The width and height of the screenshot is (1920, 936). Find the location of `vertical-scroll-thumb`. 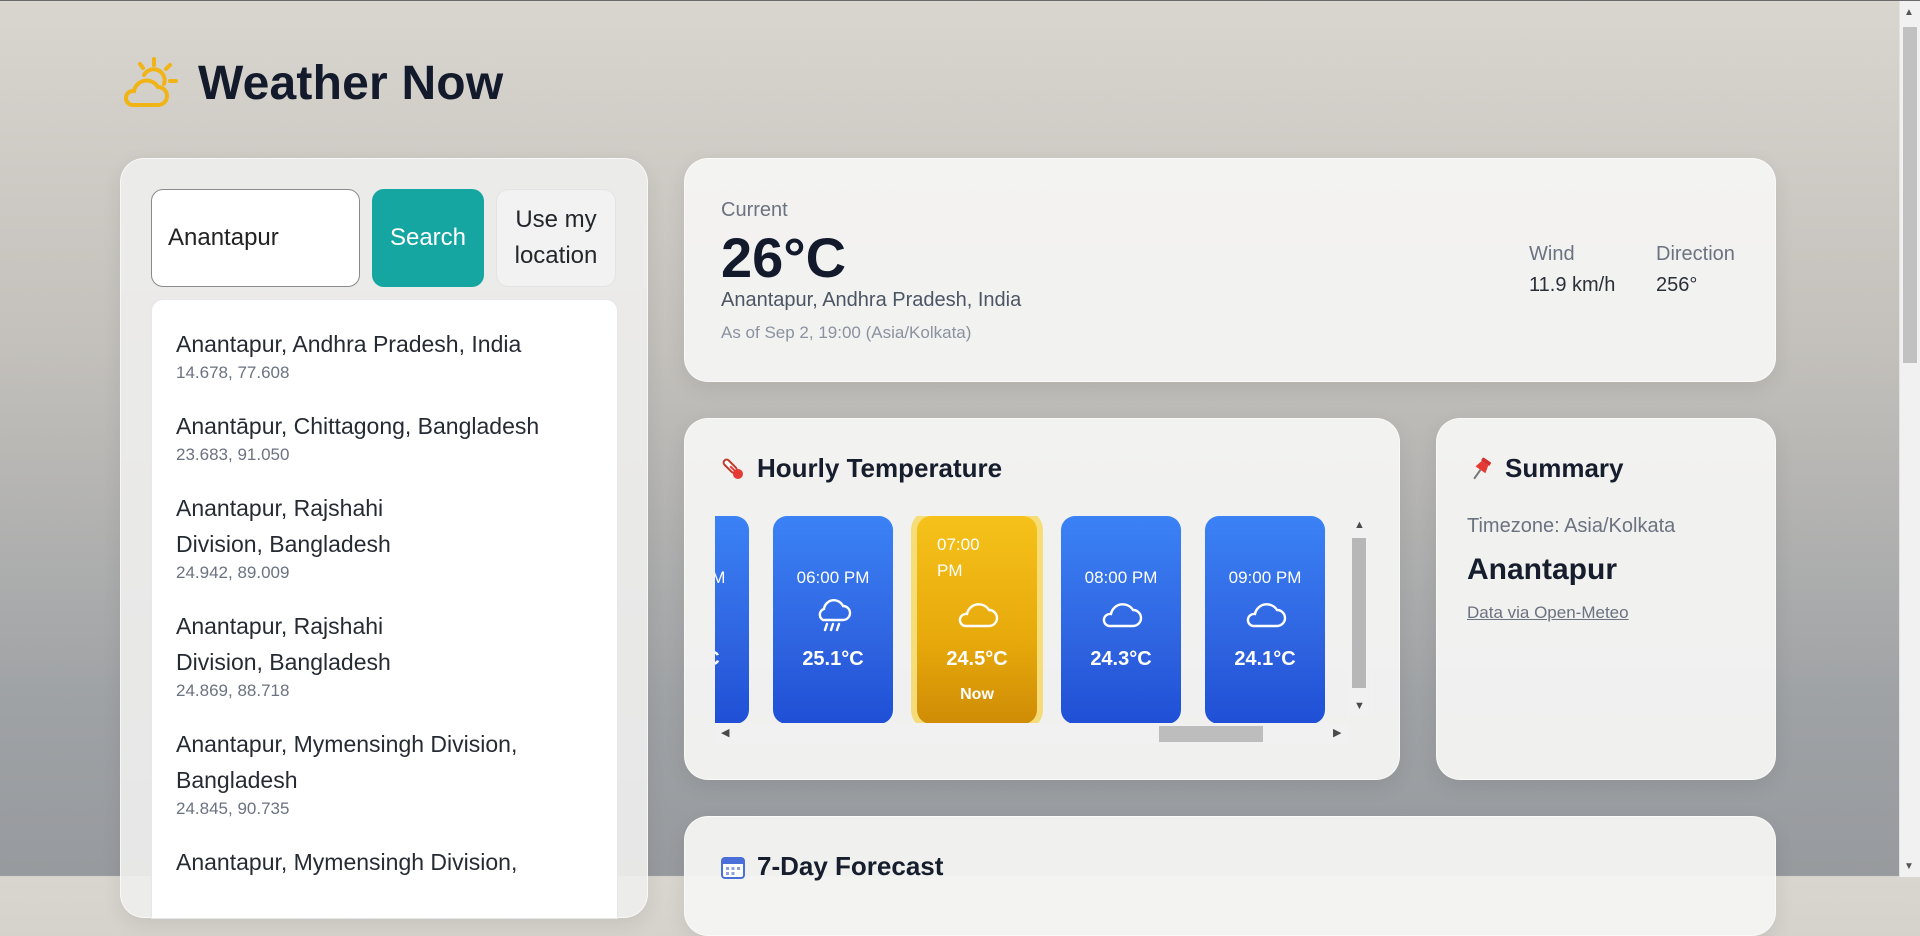

vertical-scroll-thumb is located at coordinates (1359, 613).